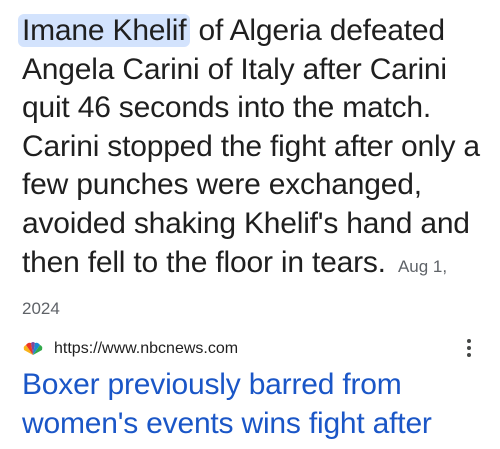 The height and width of the screenshot is (449, 500). I want to click on nbc-peacock-icon, so click(33, 349).